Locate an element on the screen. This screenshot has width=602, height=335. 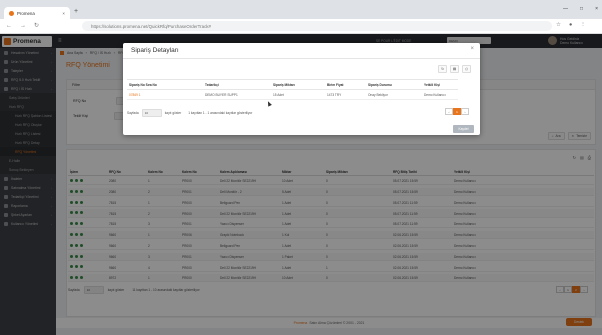
window-controls: — □ × is located at coordinates (580, 9).